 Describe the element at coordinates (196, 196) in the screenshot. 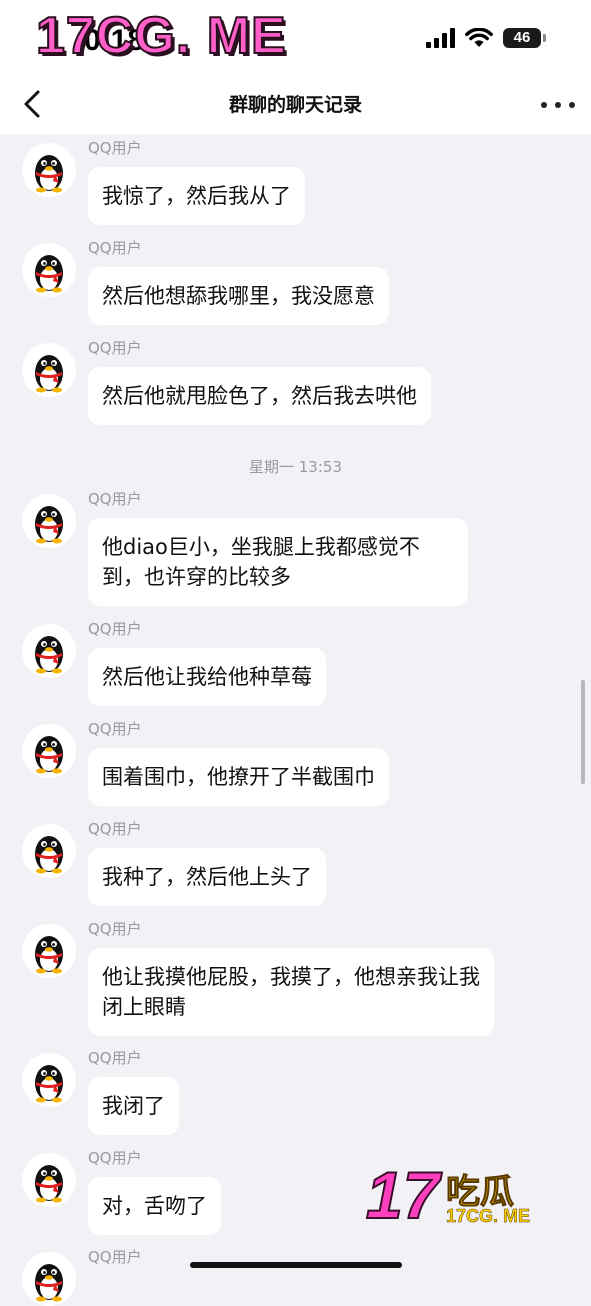

I see `message-bubble: 我惊了，然后我从了` at that location.